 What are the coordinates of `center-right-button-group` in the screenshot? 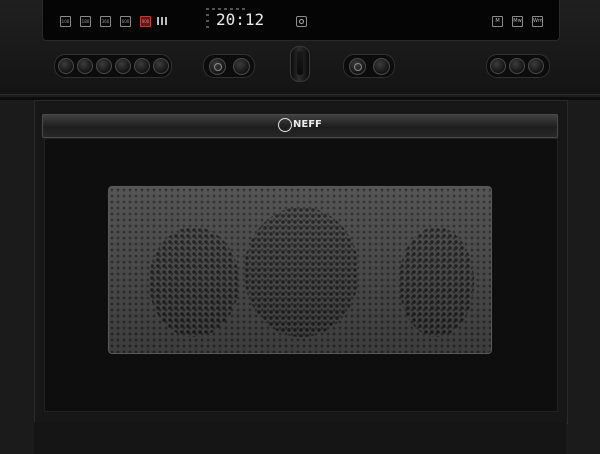 It's located at (369, 66).